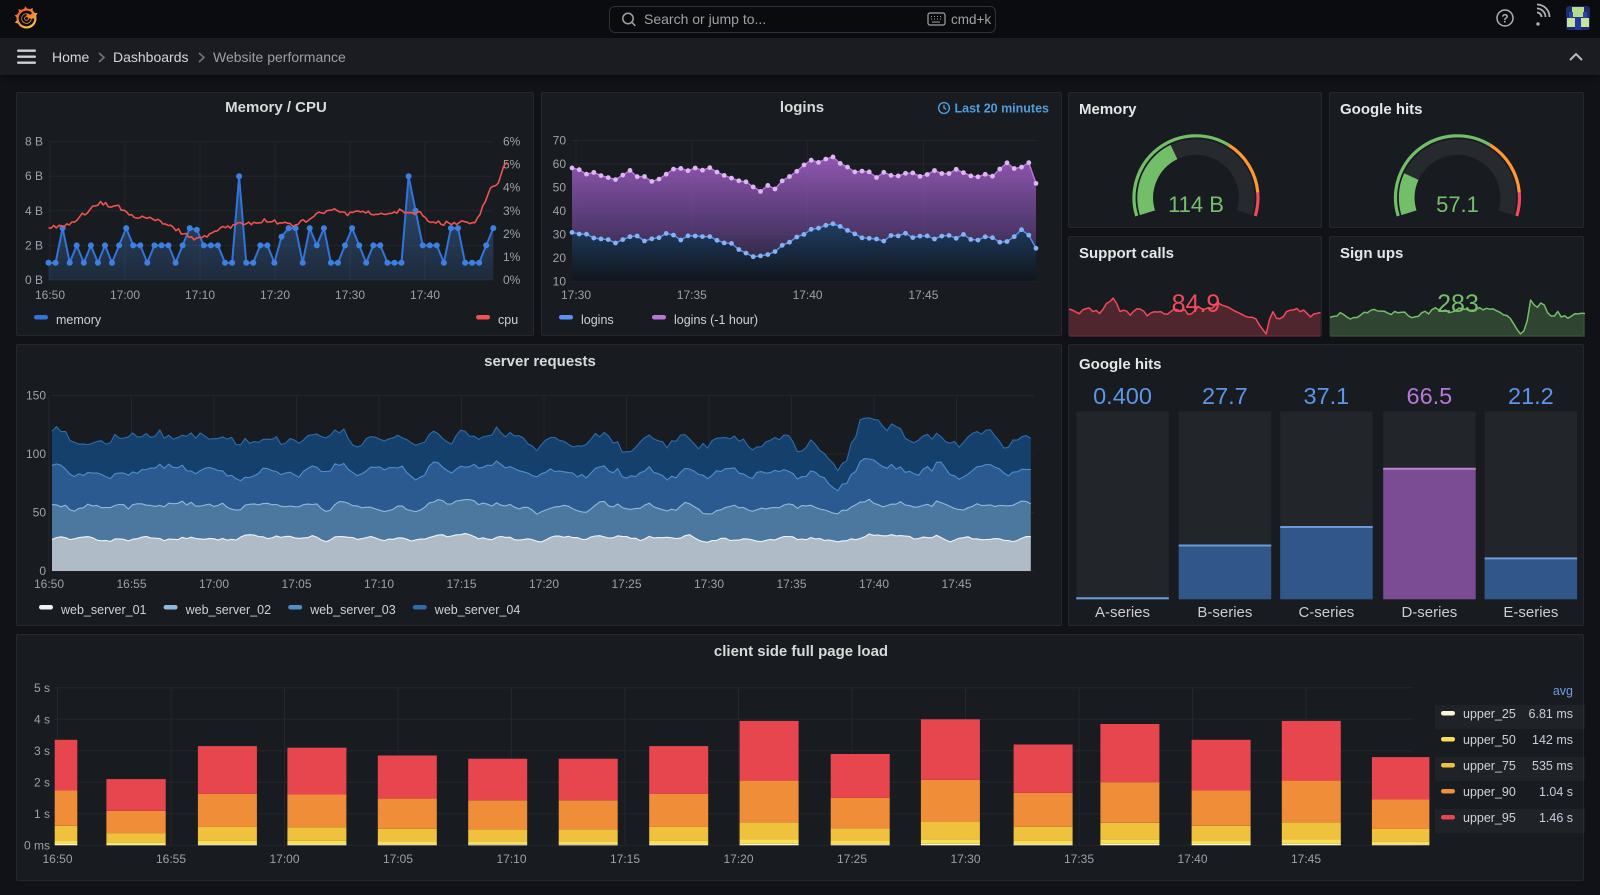 This screenshot has width=1600, height=895. I want to click on svg-text: cmd+k, so click(971, 19).